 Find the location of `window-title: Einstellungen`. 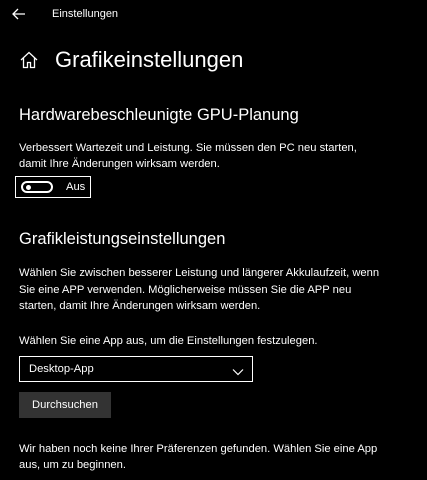

window-title: Einstellungen is located at coordinates (85, 14).